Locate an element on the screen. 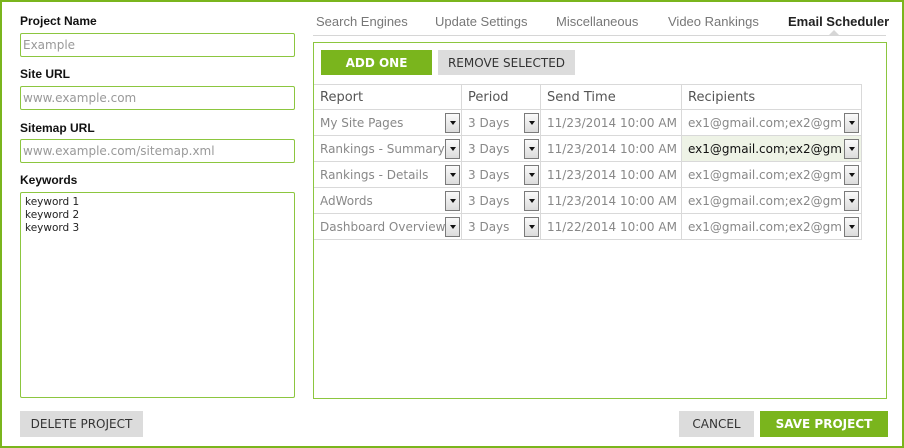 The width and height of the screenshot is (904, 448). active-tab-caret-icon is located at coordinates (834, 32).